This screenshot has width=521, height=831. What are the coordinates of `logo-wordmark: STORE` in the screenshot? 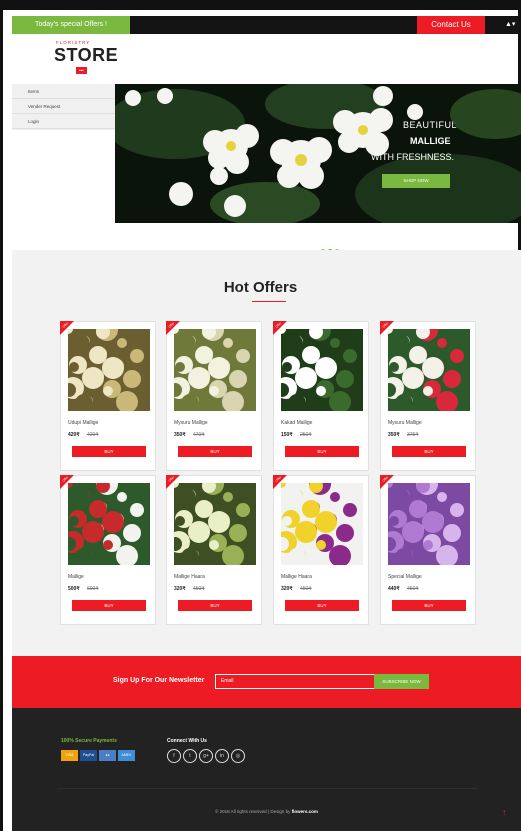 It's located at (86, 55).